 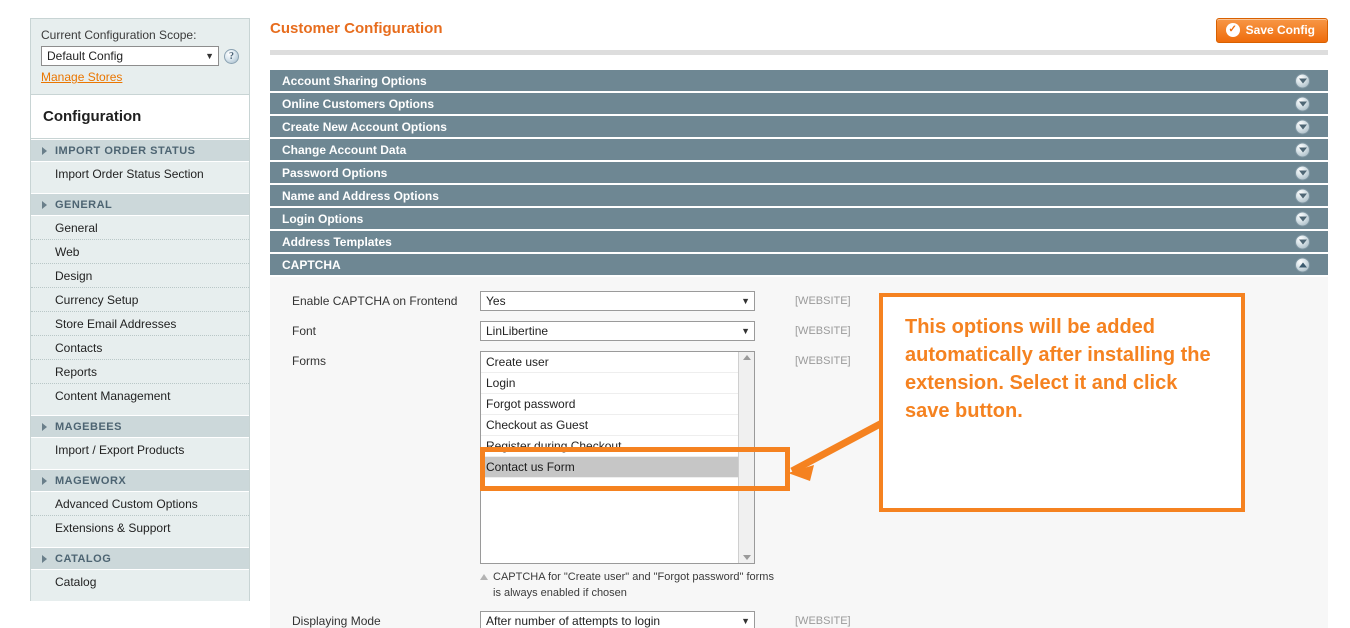 I want to click on sidebar-item-catalog: Catalog, so click(x=140, y=582).